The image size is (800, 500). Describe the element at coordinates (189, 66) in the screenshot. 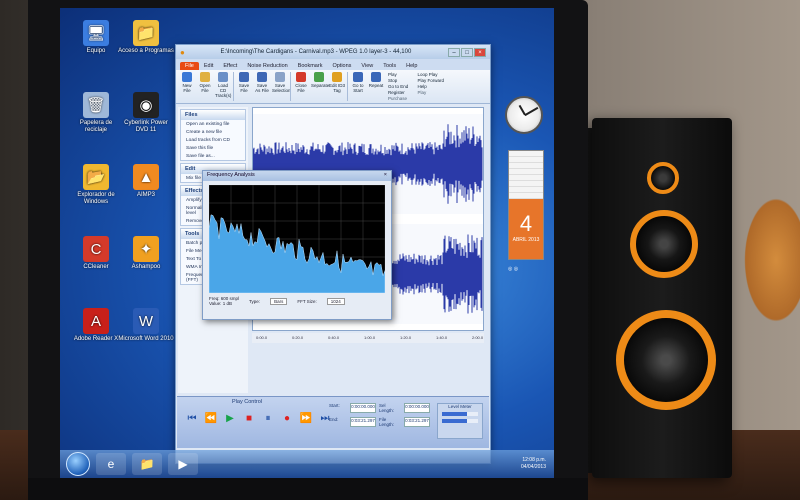

I see `ribbon-tab: File` at that location.